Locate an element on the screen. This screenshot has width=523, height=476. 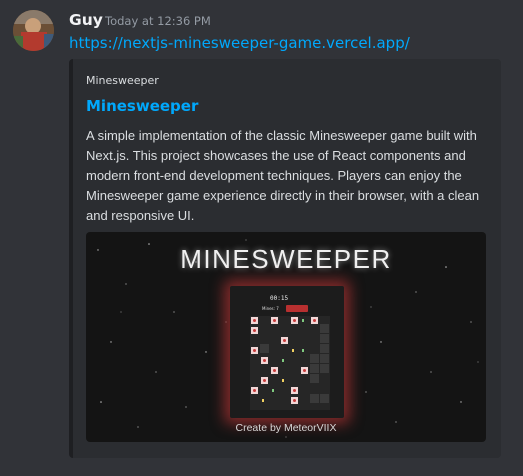
image-headline: MINESWEEPER is located at coordinates (286, 259).